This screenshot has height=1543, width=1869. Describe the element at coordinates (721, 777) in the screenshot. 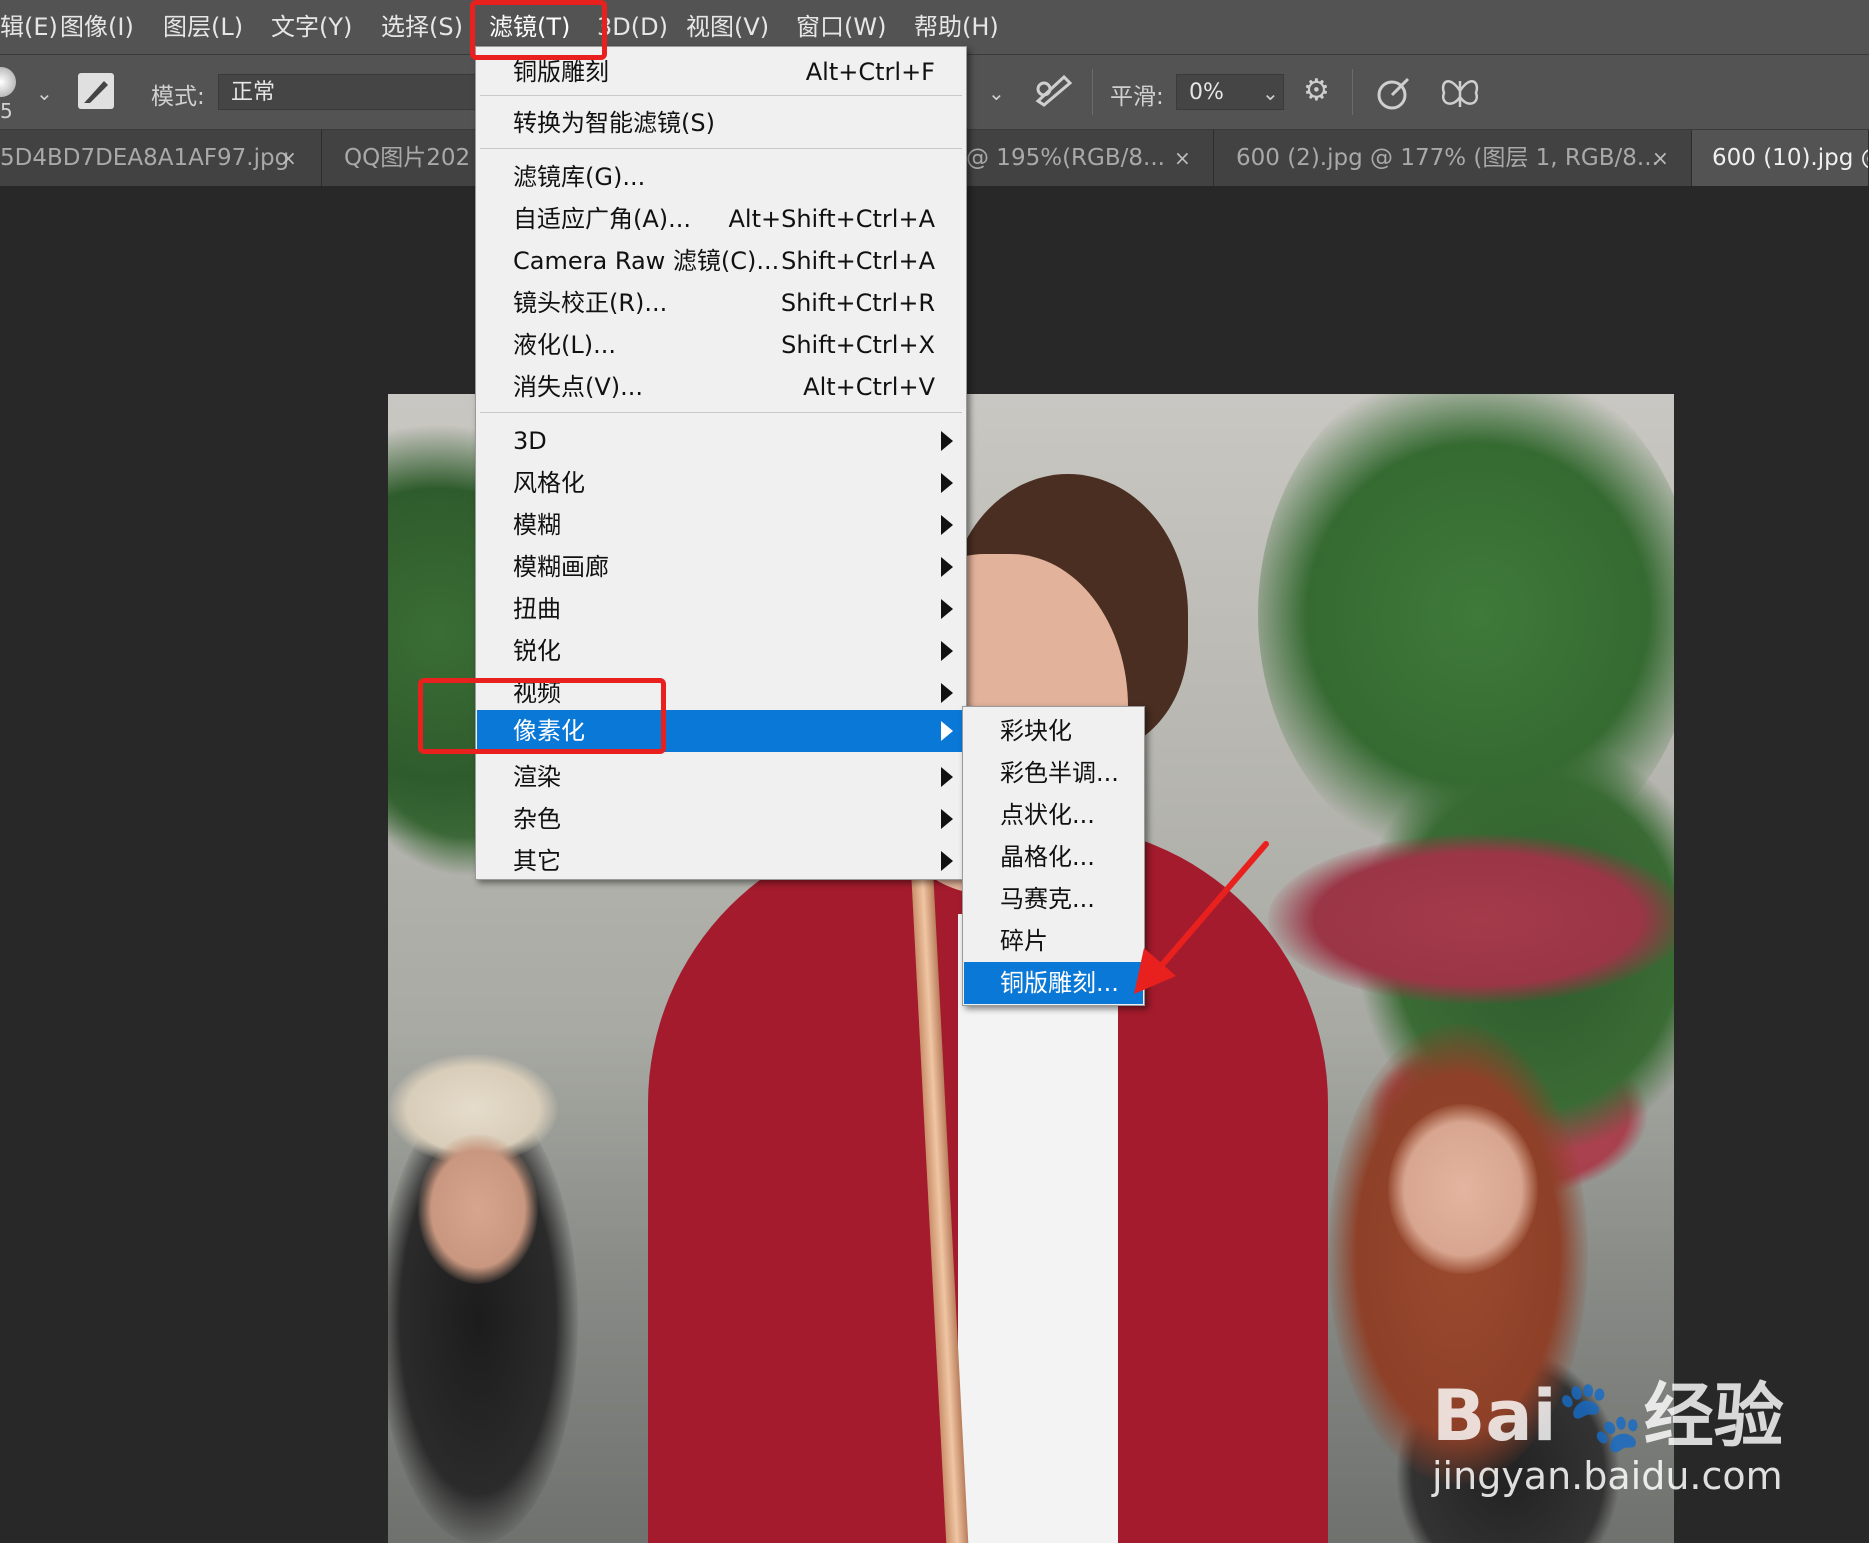

I see `menu-item-render: 渲染` at that location.